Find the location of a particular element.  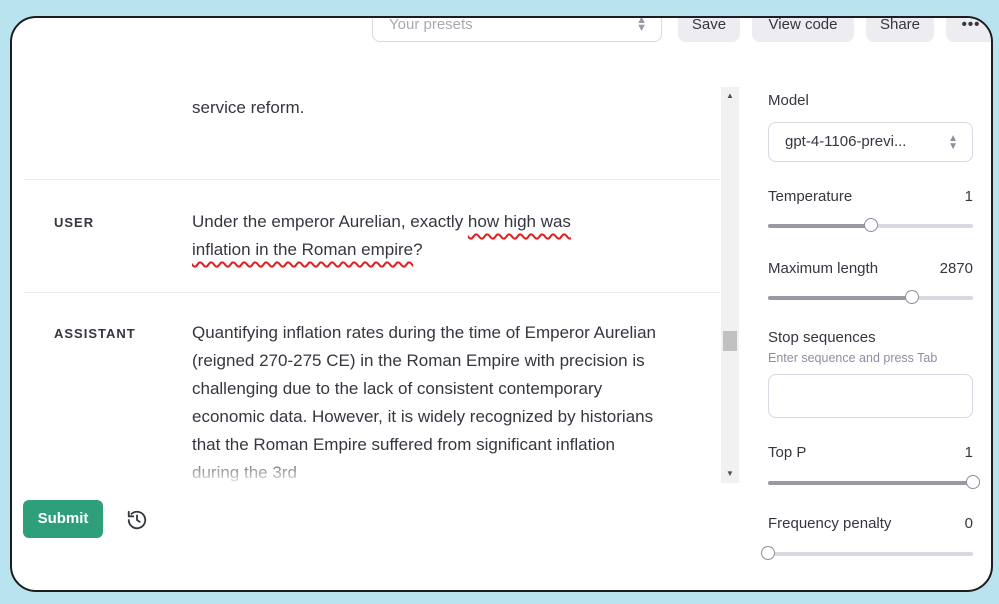

history-icon is located at coordinates (137, 520).